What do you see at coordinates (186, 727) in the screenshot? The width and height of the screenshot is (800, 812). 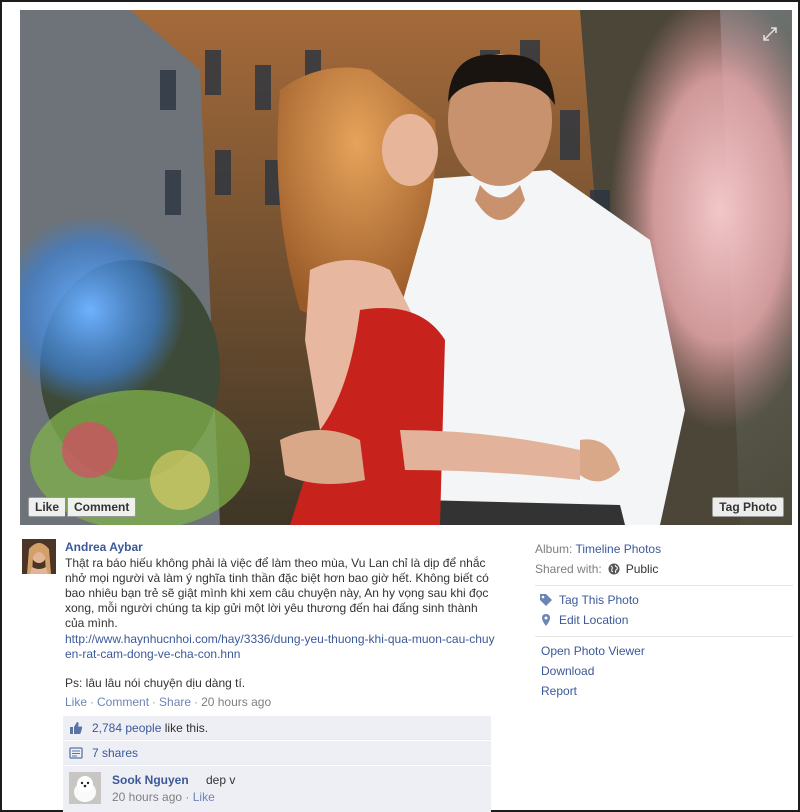 I see `likes-suffix: like this.` at bounding box center [186, 727].